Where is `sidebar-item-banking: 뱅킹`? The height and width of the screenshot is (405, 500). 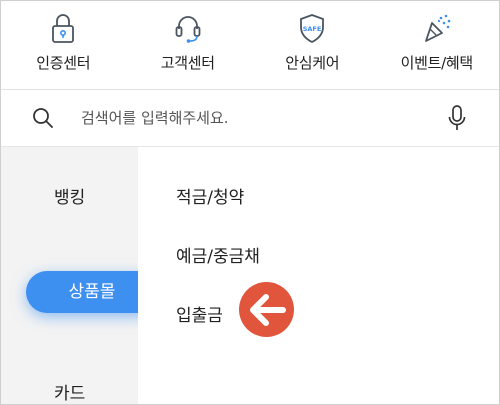 sidebar-item-banking: 뱅킹 is located at coordinates (69, 195).